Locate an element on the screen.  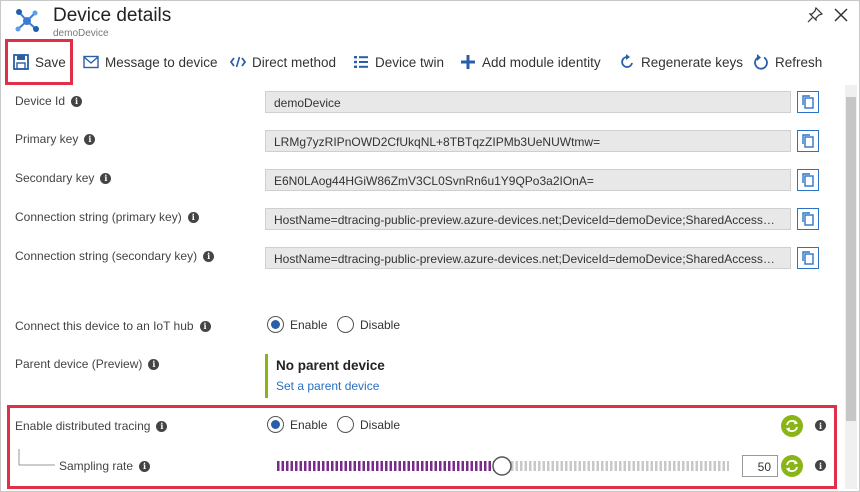
pin-icon is located at coordinates (815, 15).